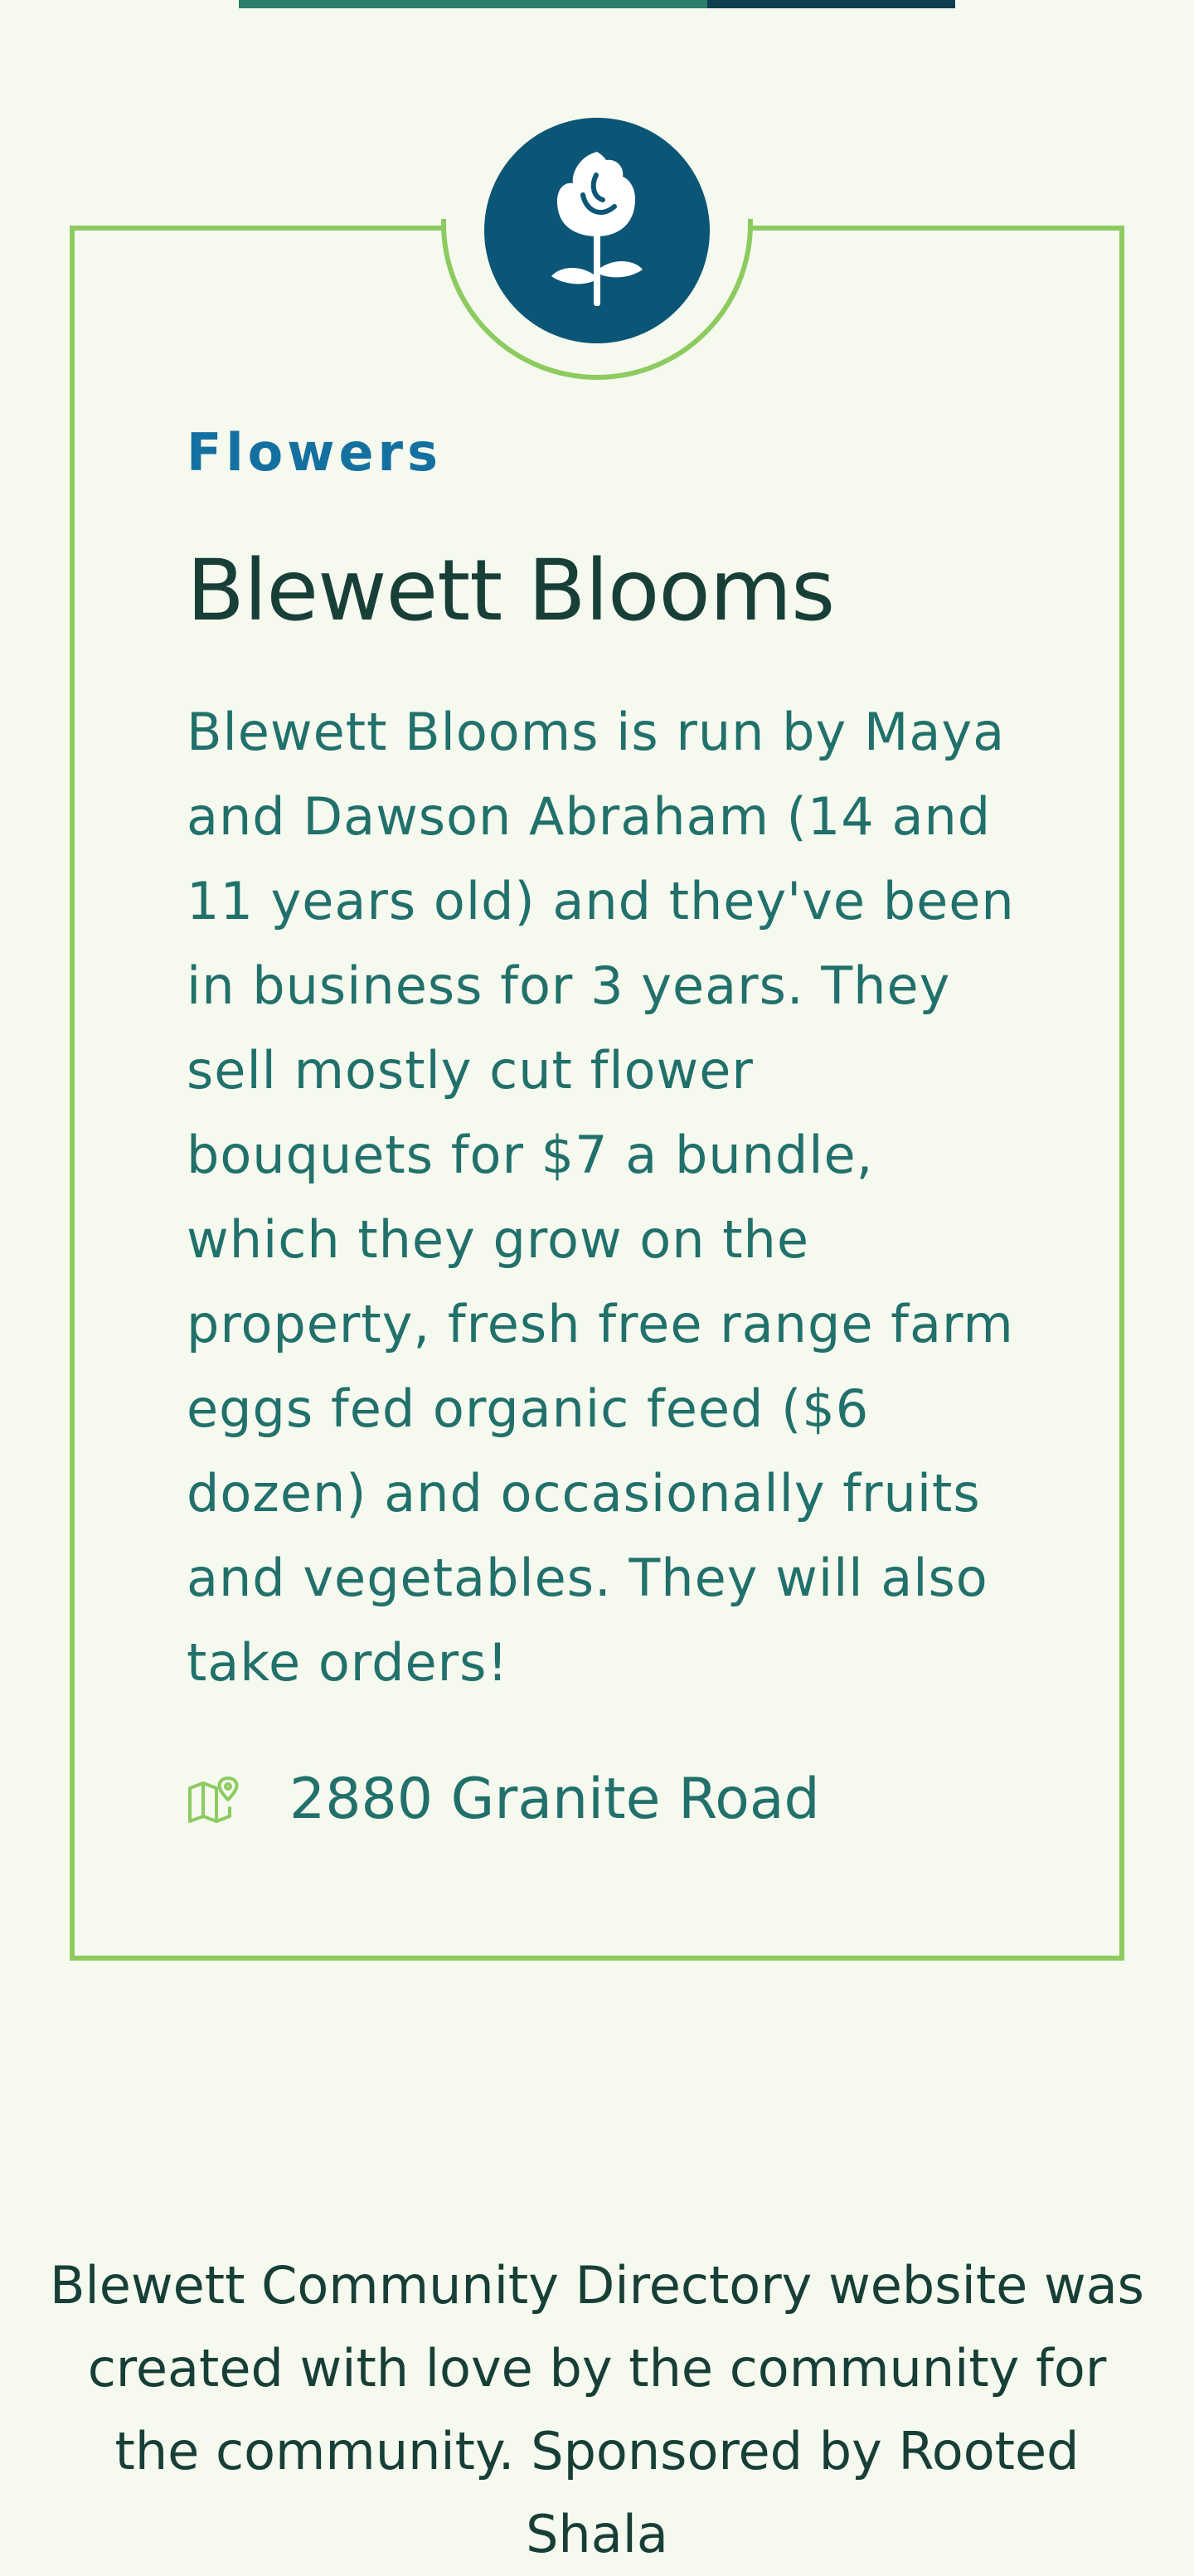 The height and width of the screenshot is (2576, 1194). I want to click on rose-icon, so click(597, 229).